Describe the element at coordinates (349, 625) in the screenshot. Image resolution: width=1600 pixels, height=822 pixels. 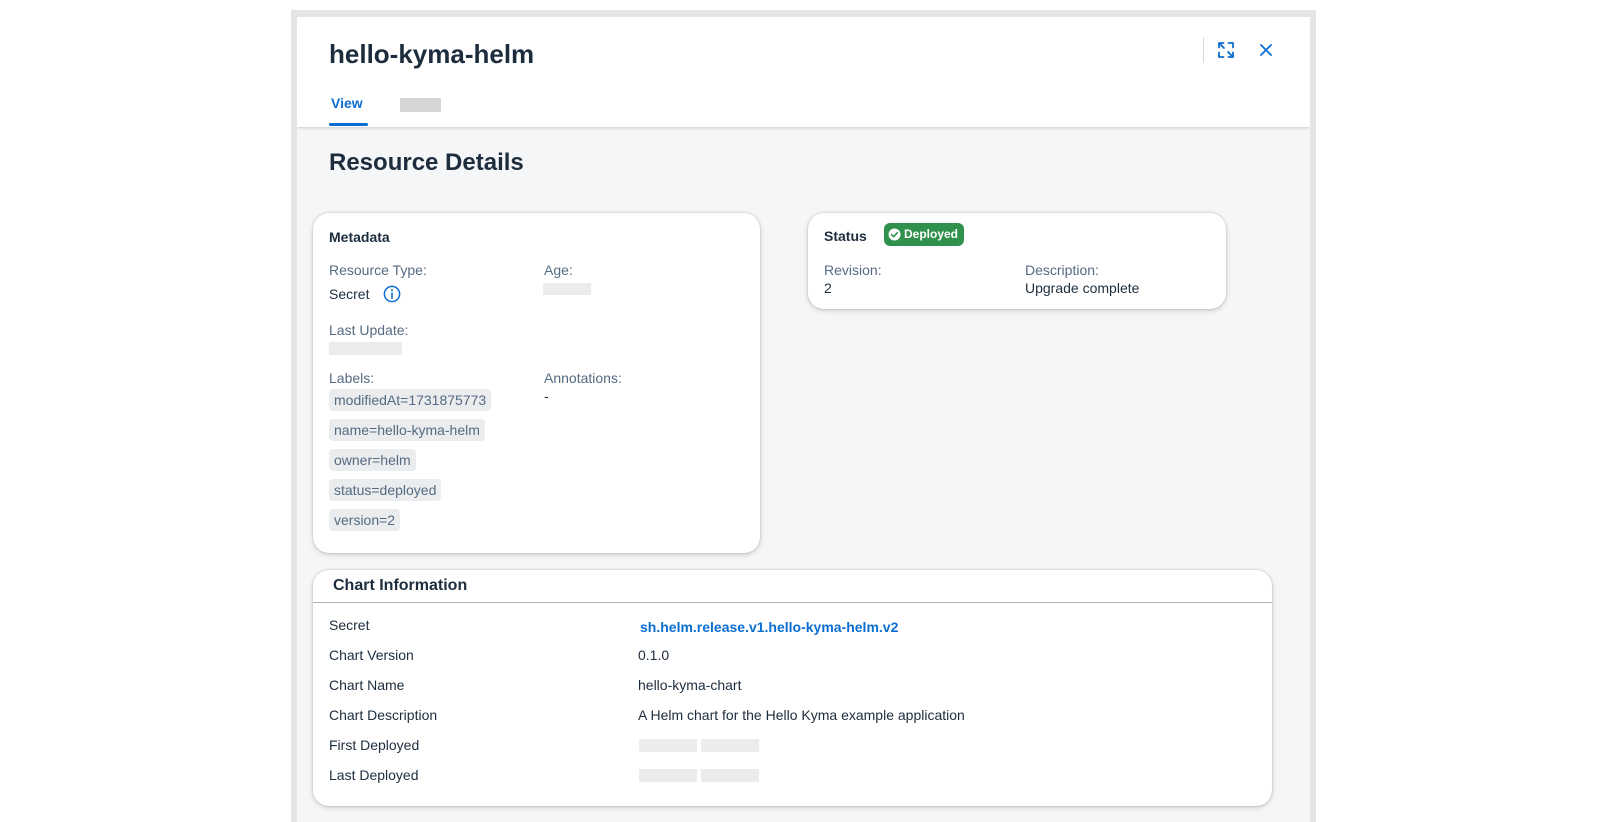
I see `secret-label: Secret` at that location.